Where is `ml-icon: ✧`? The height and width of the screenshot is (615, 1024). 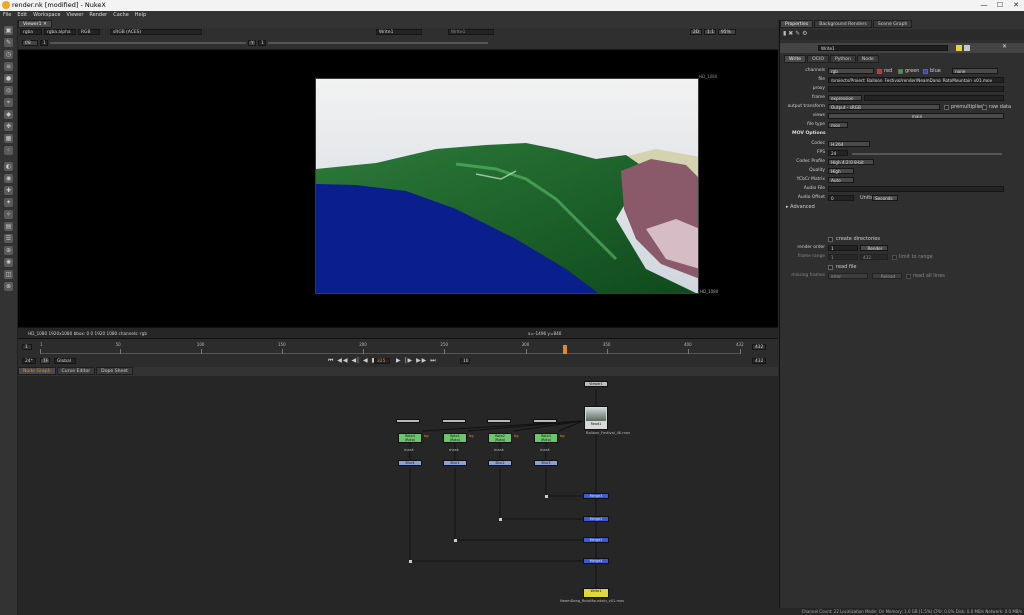 ml-icon: ✧ is located at coordinates (8, 214).